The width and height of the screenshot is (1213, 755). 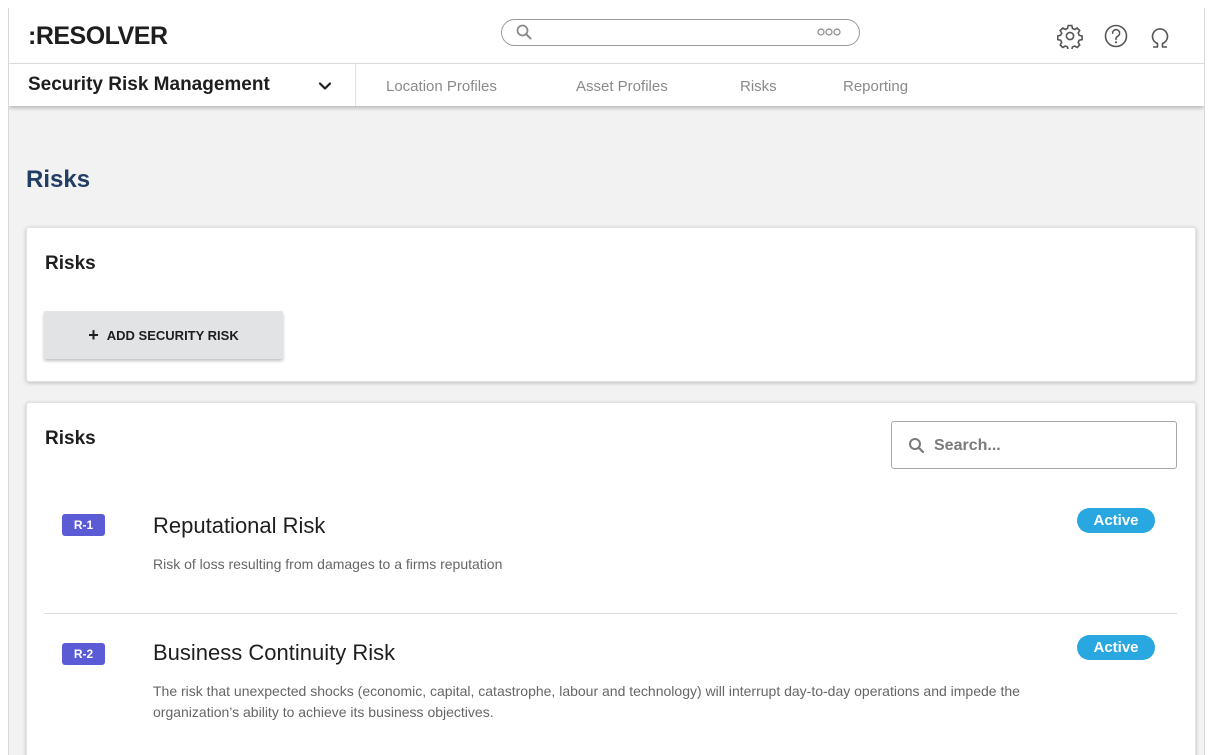 What do you see at coordinates (325, 86) in the screenshot?
I see `chevron-down-icon` at bounding box center [325, 86].